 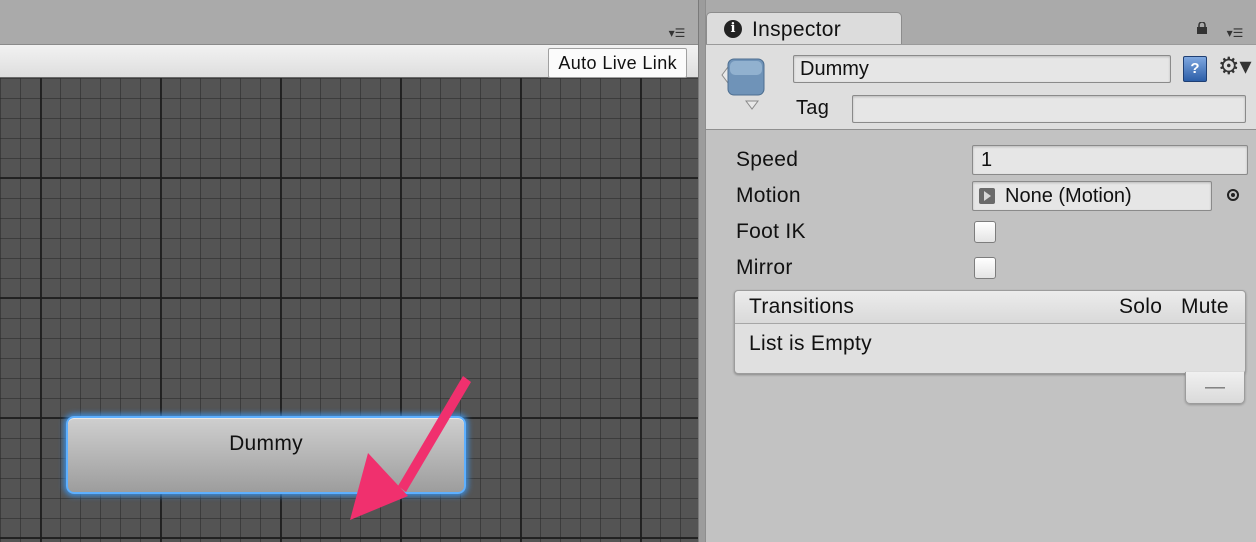 I want to click on object-picker-icon, so click(x=1233, y=195).